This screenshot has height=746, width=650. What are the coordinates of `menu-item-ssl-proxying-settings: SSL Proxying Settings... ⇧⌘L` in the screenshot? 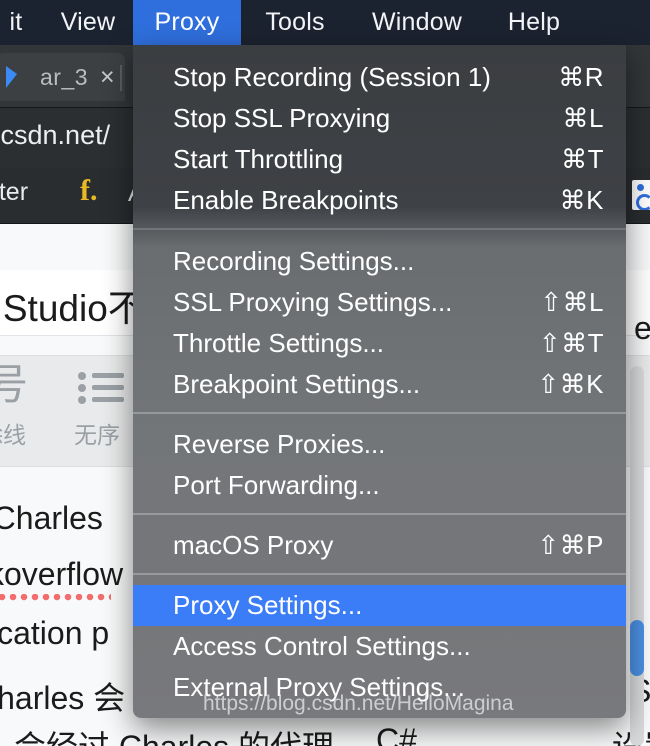 It's located at (379, 302).